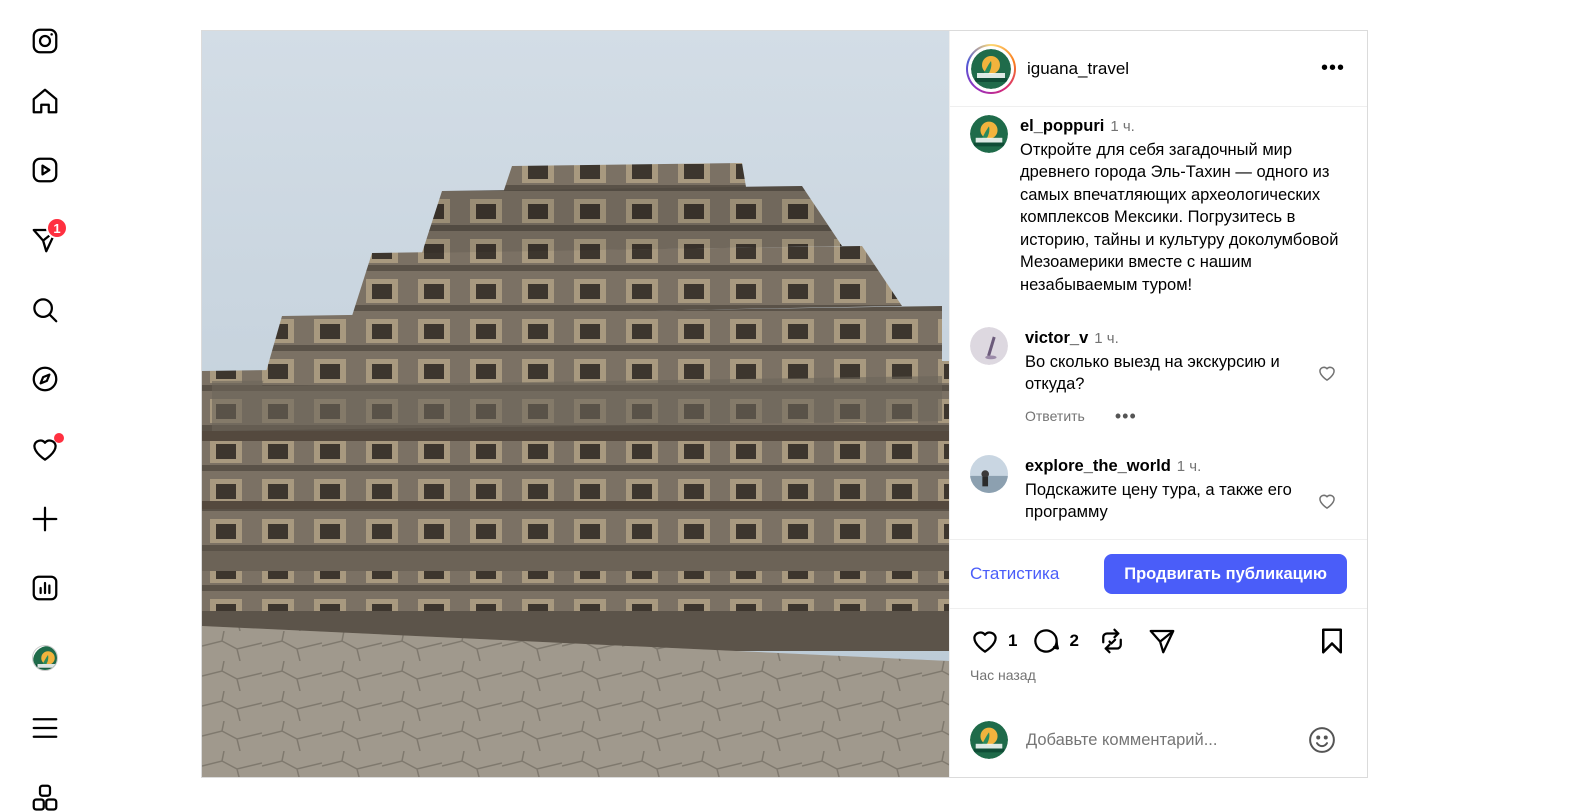  Describe the element at coordinates (1000, 641) in the screenshot. I see `like-button: 1` at that location.